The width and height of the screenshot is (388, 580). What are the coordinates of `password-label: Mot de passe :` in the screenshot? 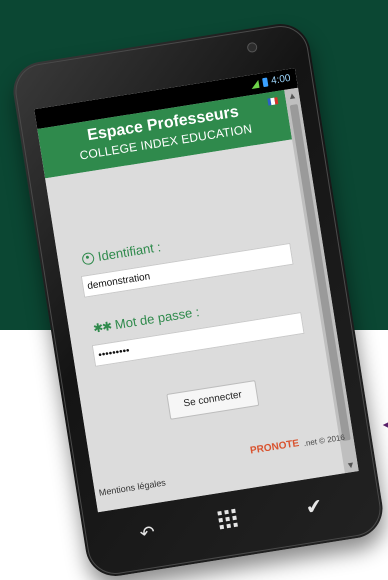 It's located at (157, 318).